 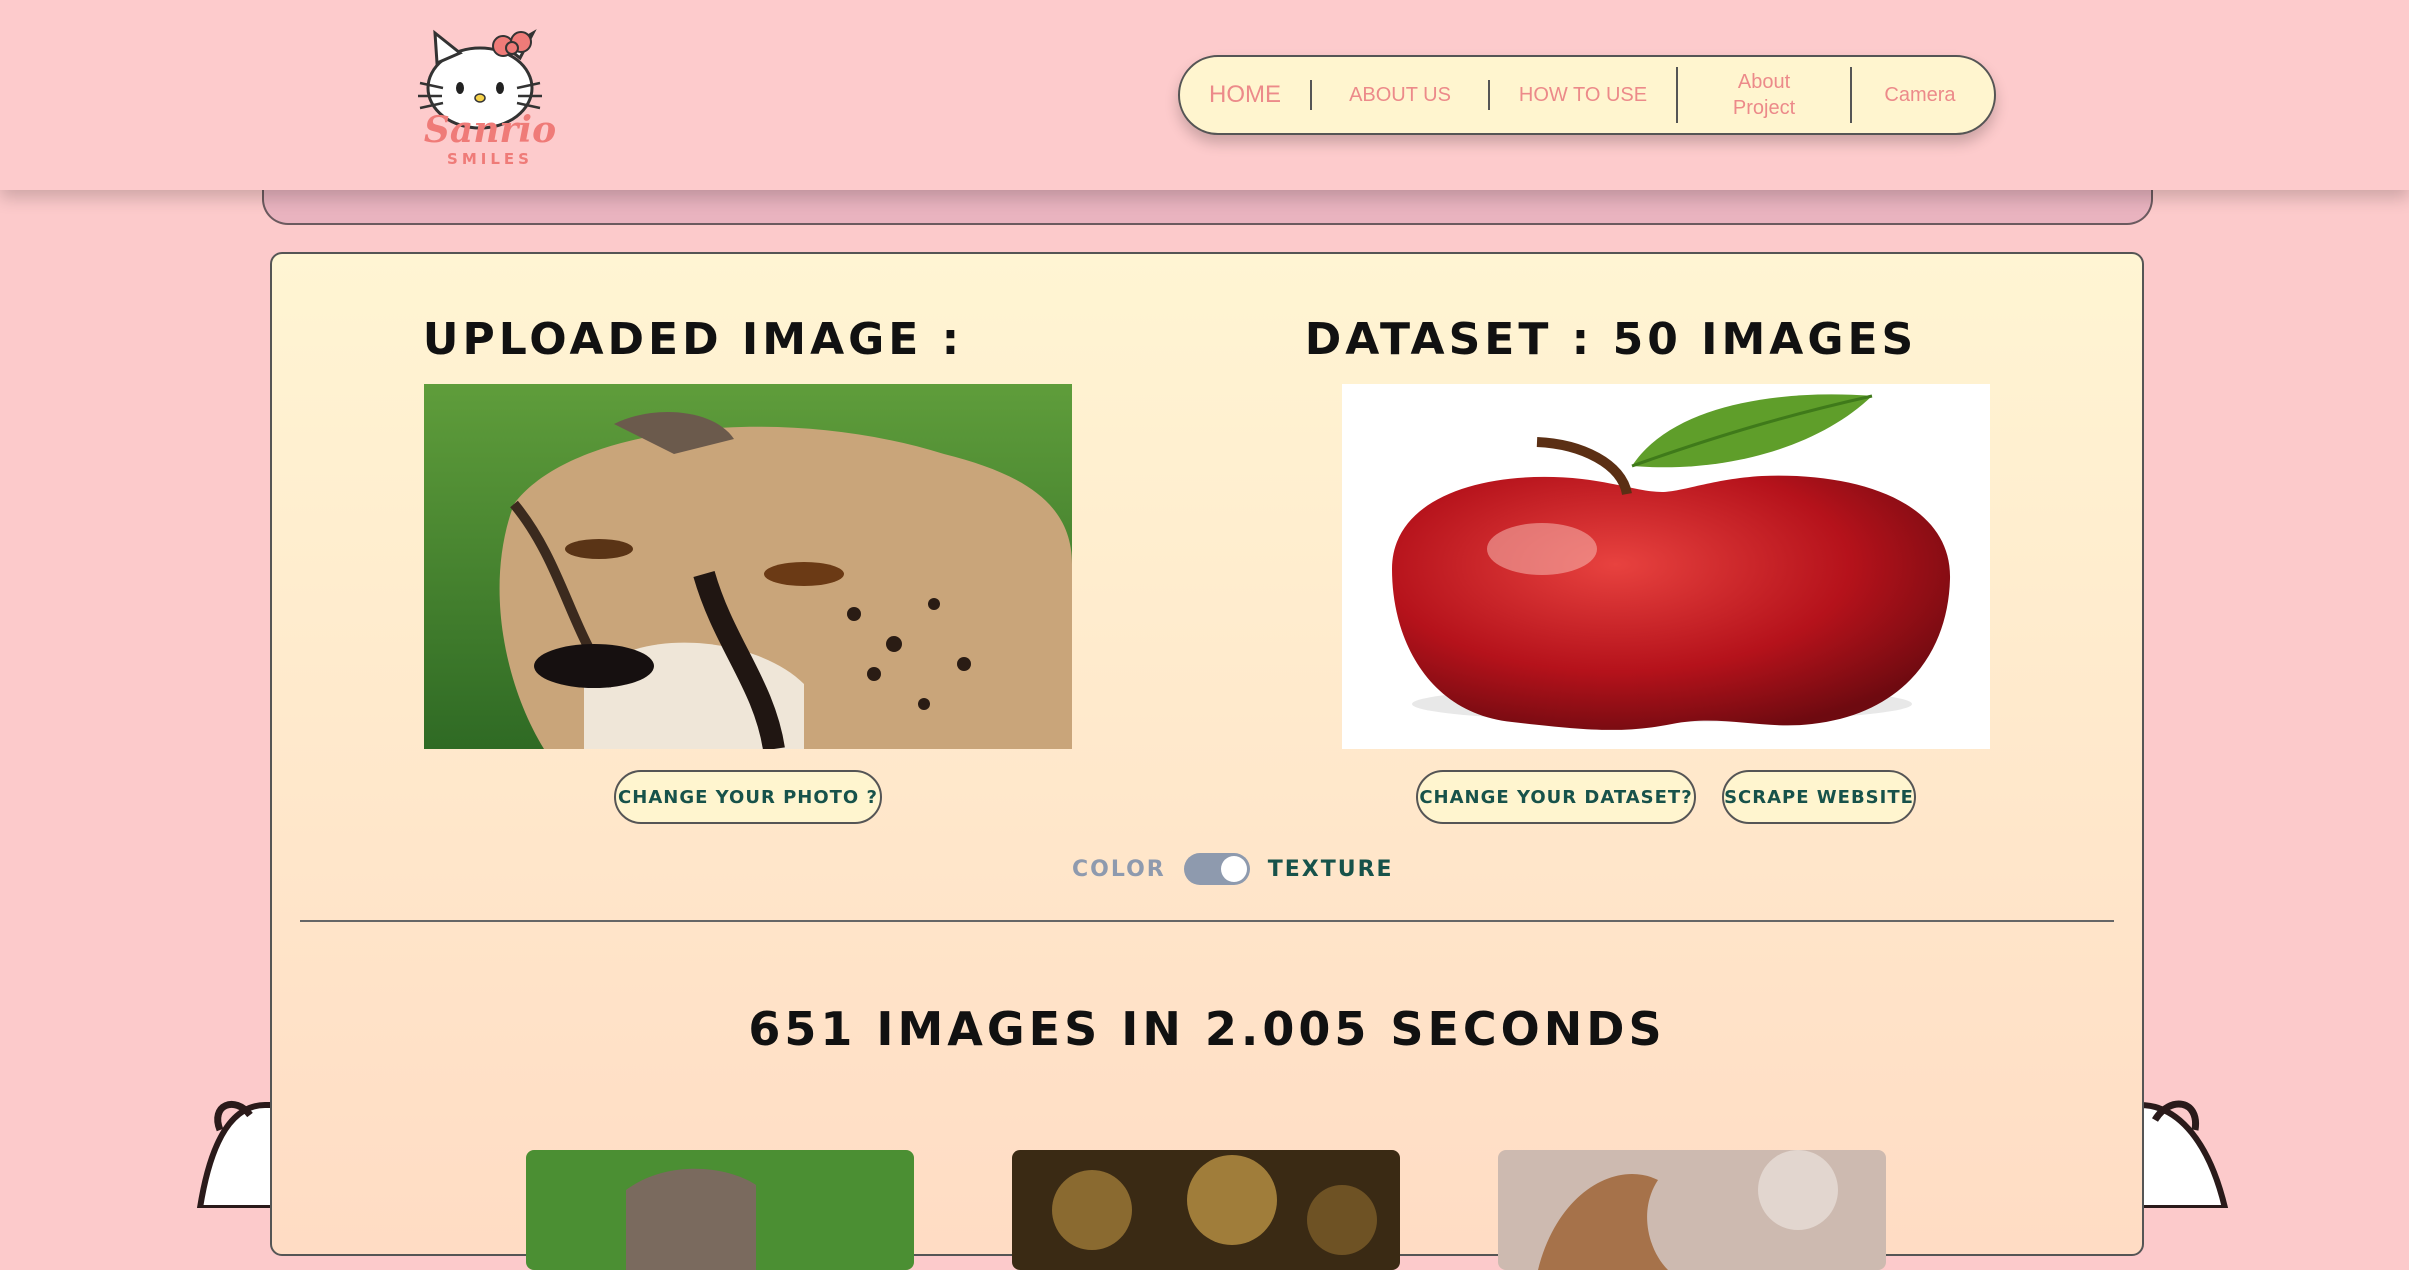 I want to click on uploaded-image-preview, so click(x=748, y=566).